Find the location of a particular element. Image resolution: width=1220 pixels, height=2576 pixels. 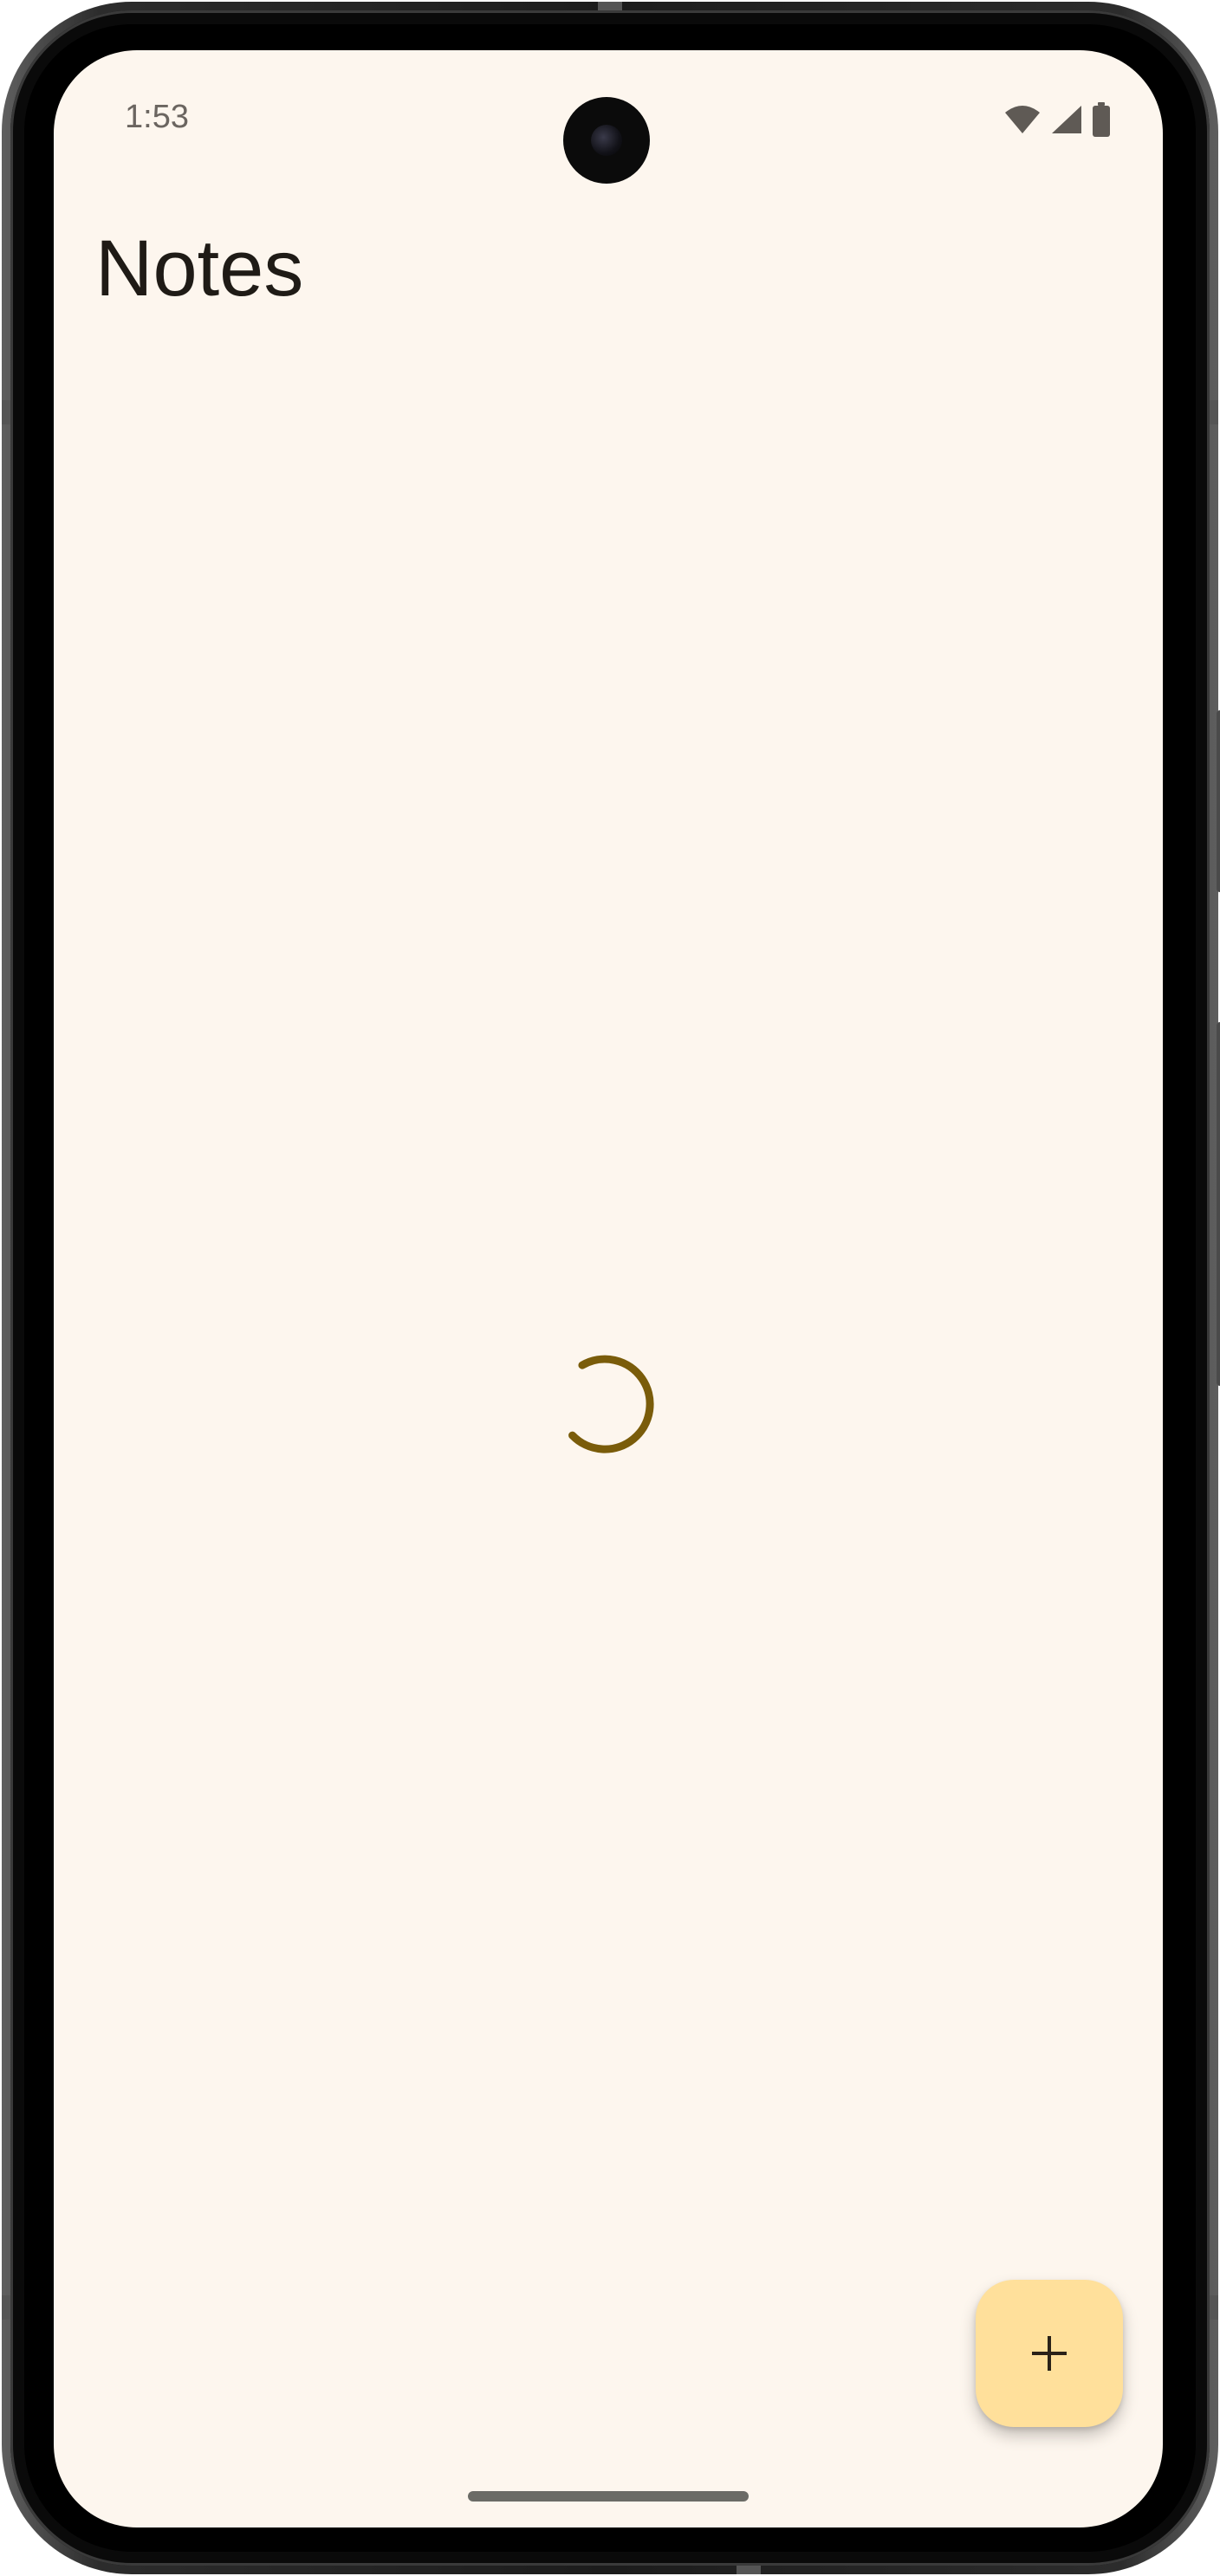

status-icons is located at coordinates (1057, 119).